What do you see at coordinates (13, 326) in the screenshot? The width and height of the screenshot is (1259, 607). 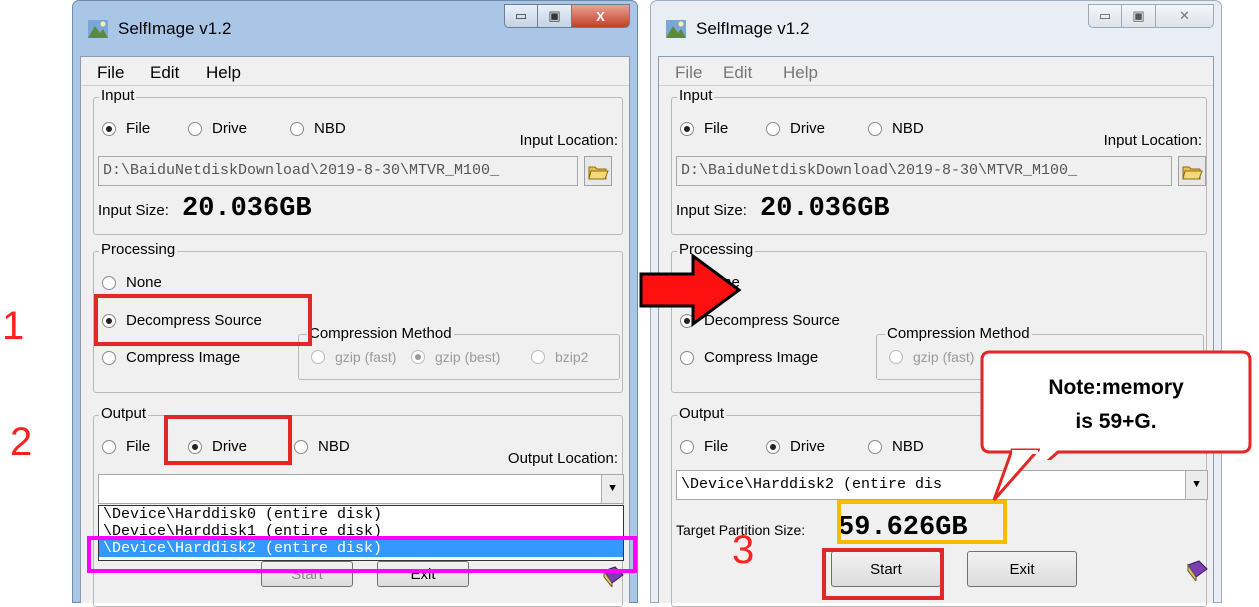 I see `step-1-label: 1` at bounding box center [13, 326].